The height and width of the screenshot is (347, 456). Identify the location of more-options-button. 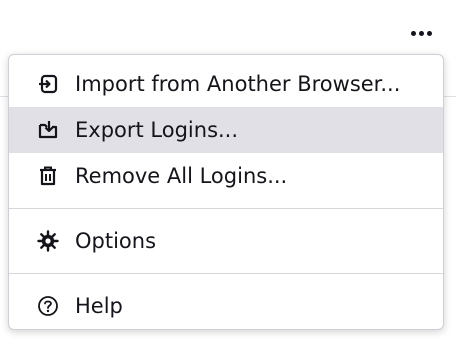
(421, 33).